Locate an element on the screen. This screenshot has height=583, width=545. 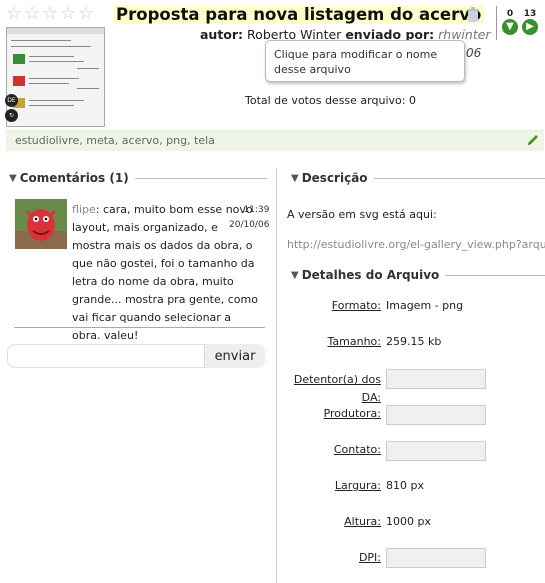
license-icon: DE is located at coordinates (11, 100).